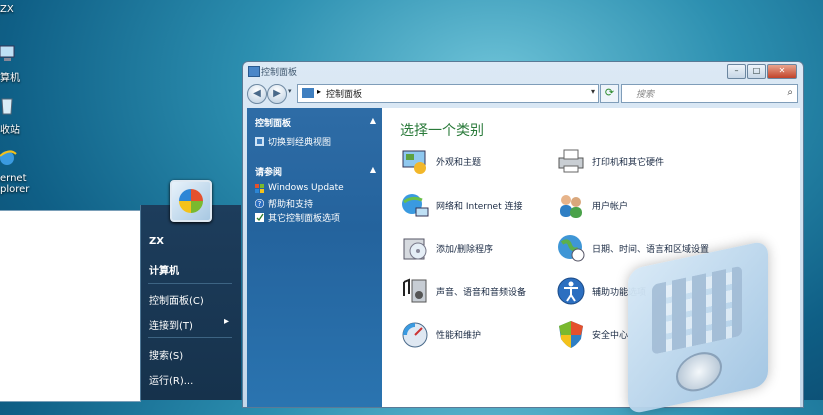  Describe the element at coordinates (571, 161) in the screenshot. I see `printer-icon` at that location.